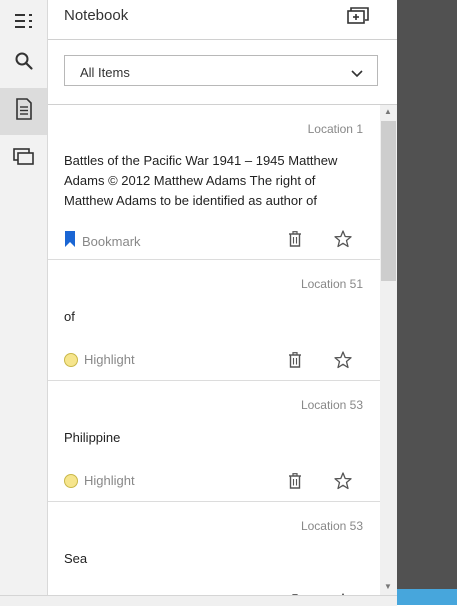 This screenshot has width=457, height=606. I want to click on filter-value: All Items, so click(105, 72).